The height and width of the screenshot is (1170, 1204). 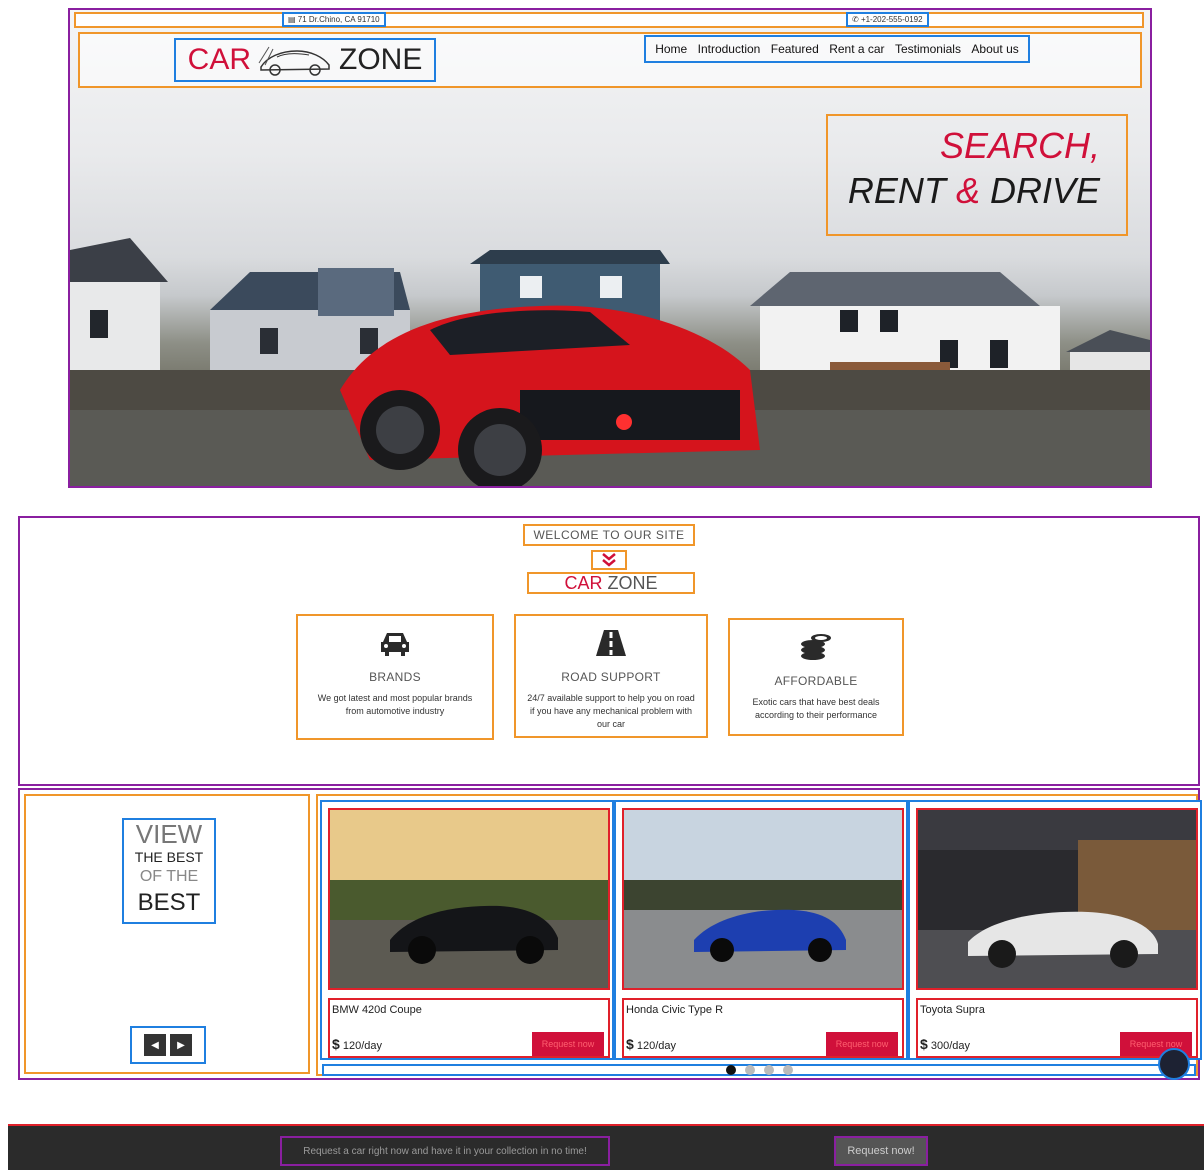 What do you see at coordinates (469, 1028) in the screenshot?
I see `car-info: BMW 420d Coupe $ 120/day Request now` at bounding box center [469, 1028].